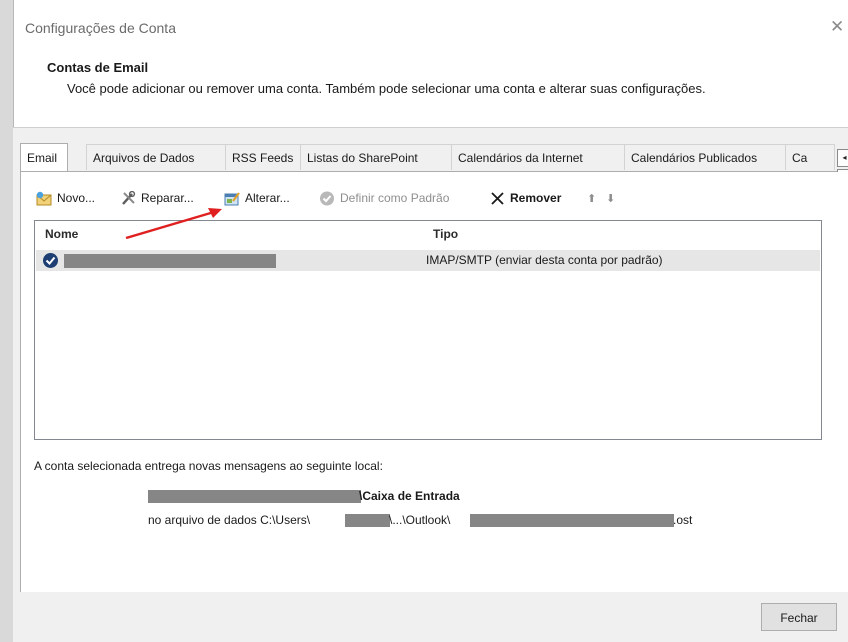 The width and height of the screenshot is (848, 642). What do you see at coordinates (156, 157) in the screenshot?
I see `tab-data-files: Arquivos de Dados` at bounding box center [156, 157].